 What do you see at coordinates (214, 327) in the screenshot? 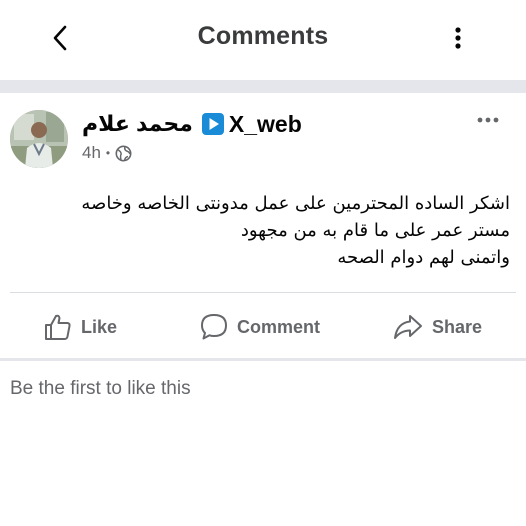
I see `comment-bubble-icon` at bounding box center [214, 327].